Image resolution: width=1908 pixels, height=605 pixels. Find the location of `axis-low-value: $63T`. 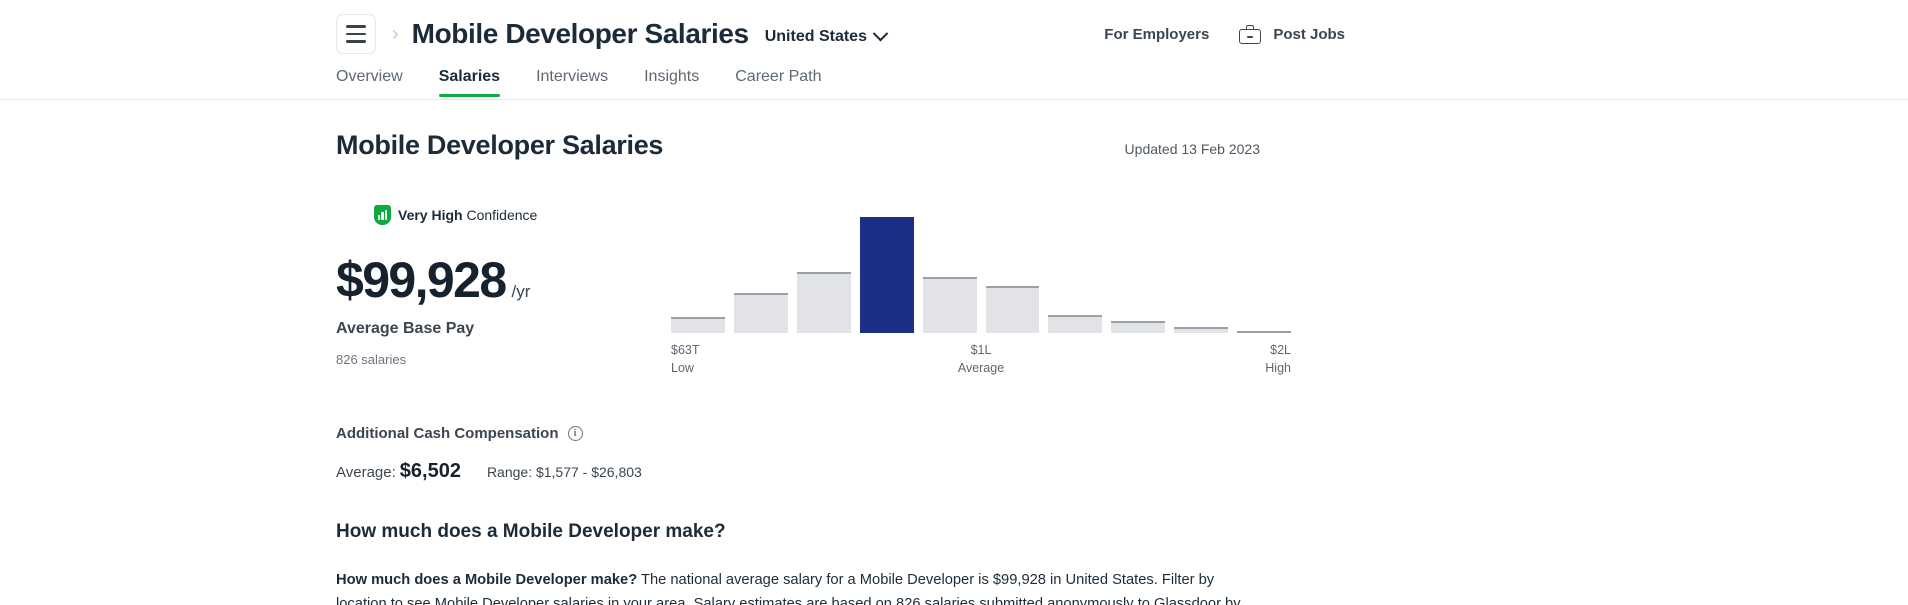

axis-low-value: $63T is located at coordinates (685, 350).